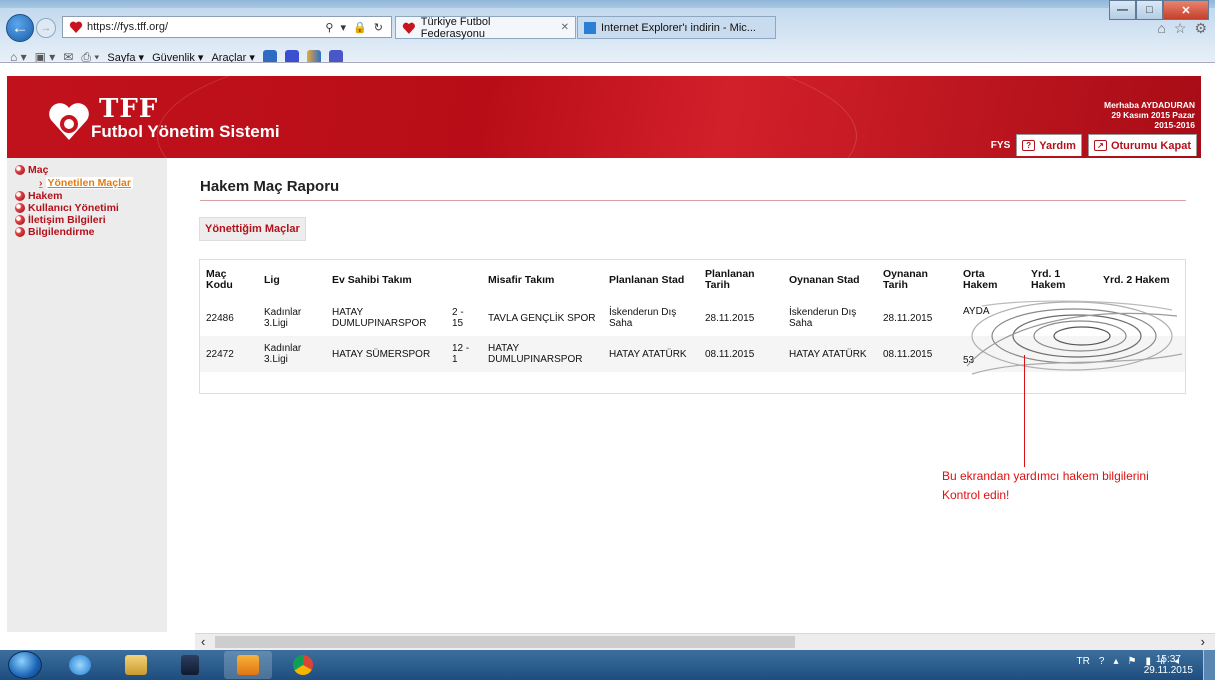 This screenshot has width=1215, height=680. What do you see at coordinates (607, 665) in the screenshot?
I see `windows-taskbar: TR ? ▴ ⚑ ▮ ıl ◂ 15:37 29.11.2015` at bounding box center [607, 665].